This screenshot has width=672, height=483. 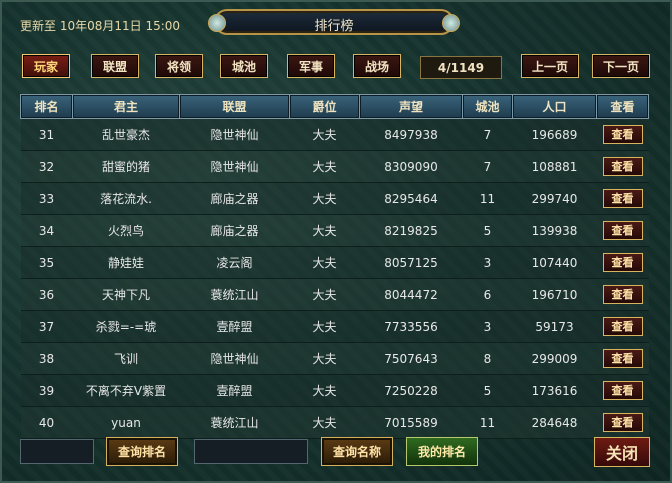 I want to click on col-title: 爵位, so click(x=324, y=106).